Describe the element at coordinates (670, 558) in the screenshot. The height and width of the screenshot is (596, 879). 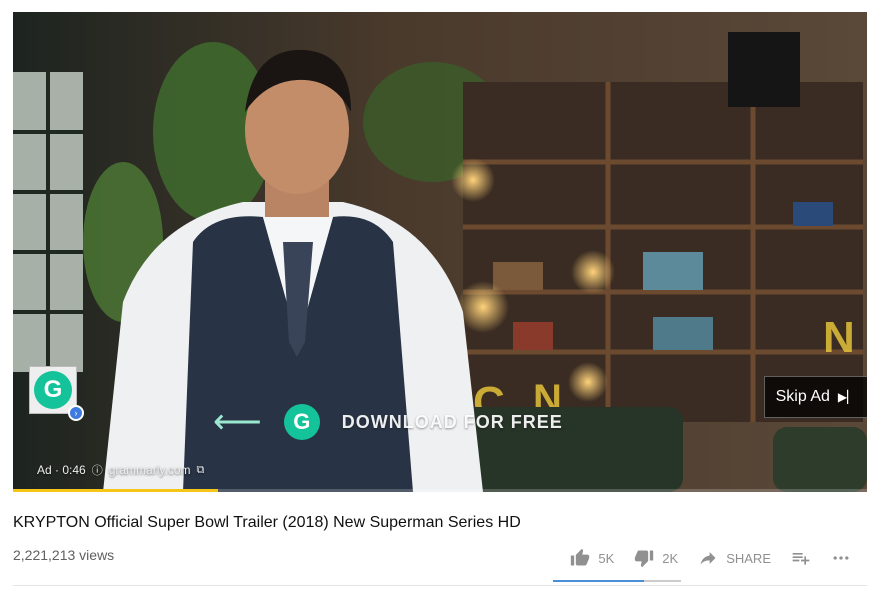
I see `dislike-count: 2K` at that location.